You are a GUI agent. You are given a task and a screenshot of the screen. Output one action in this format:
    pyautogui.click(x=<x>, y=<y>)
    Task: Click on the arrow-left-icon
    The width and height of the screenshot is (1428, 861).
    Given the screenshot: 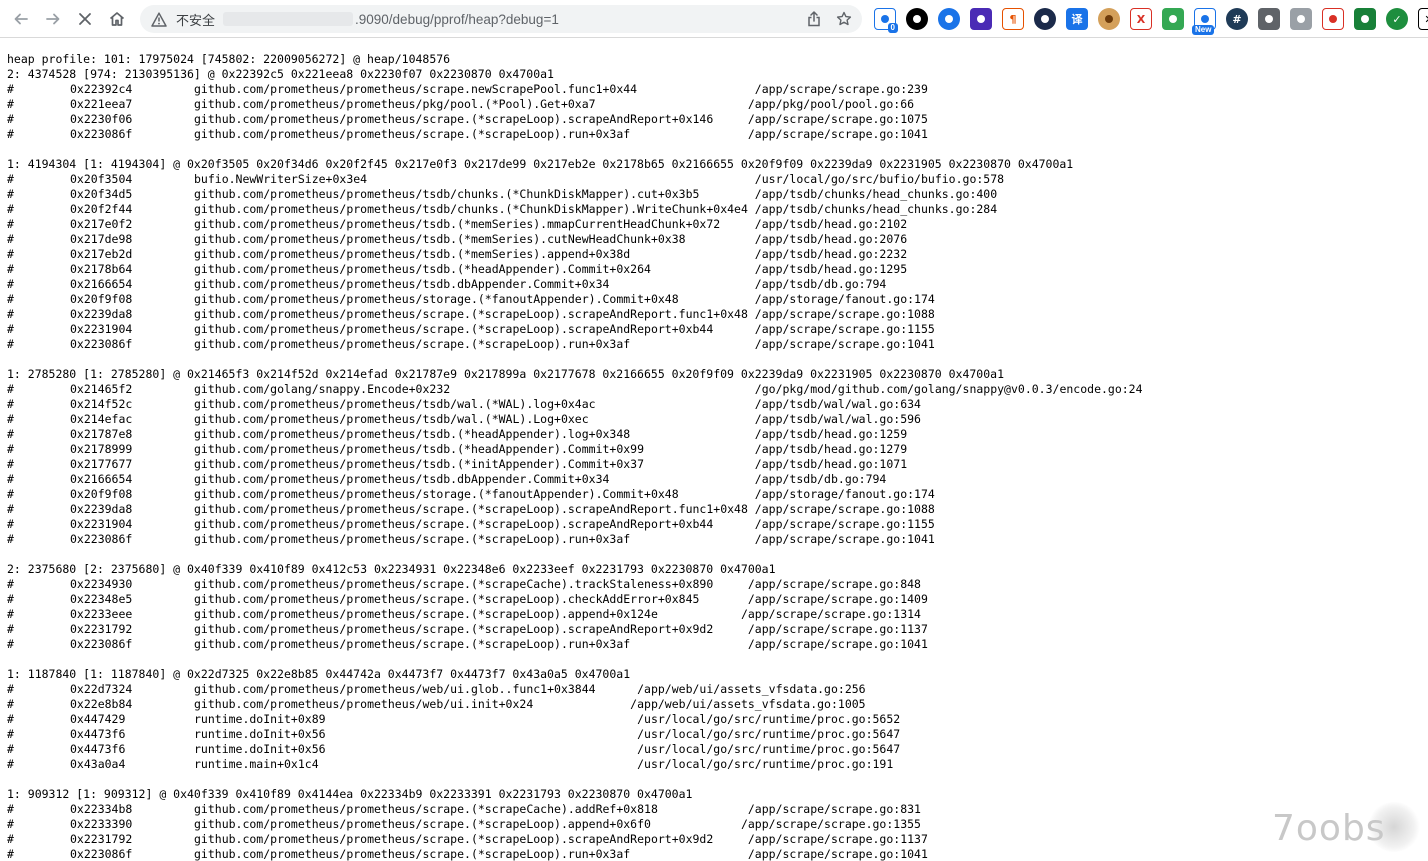 What is the action you would take?
    pyautogui.click(x=21, y=19)
    